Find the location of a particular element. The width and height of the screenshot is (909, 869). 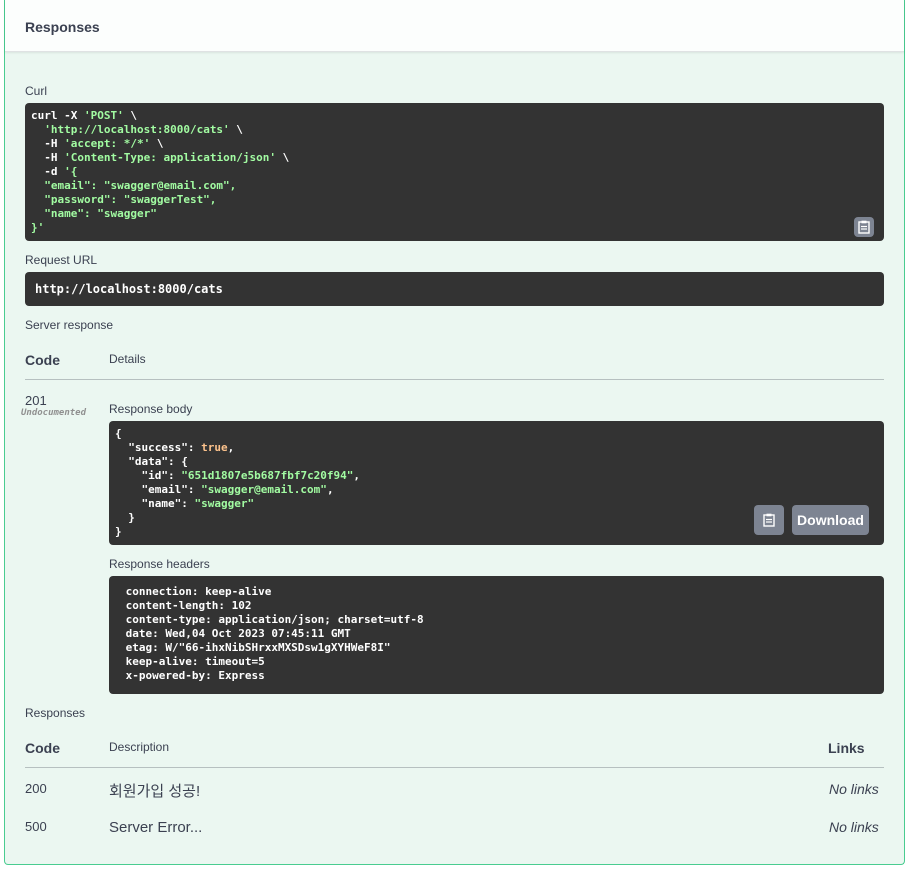

curl-token: -d is located at coordinates (48, 171).